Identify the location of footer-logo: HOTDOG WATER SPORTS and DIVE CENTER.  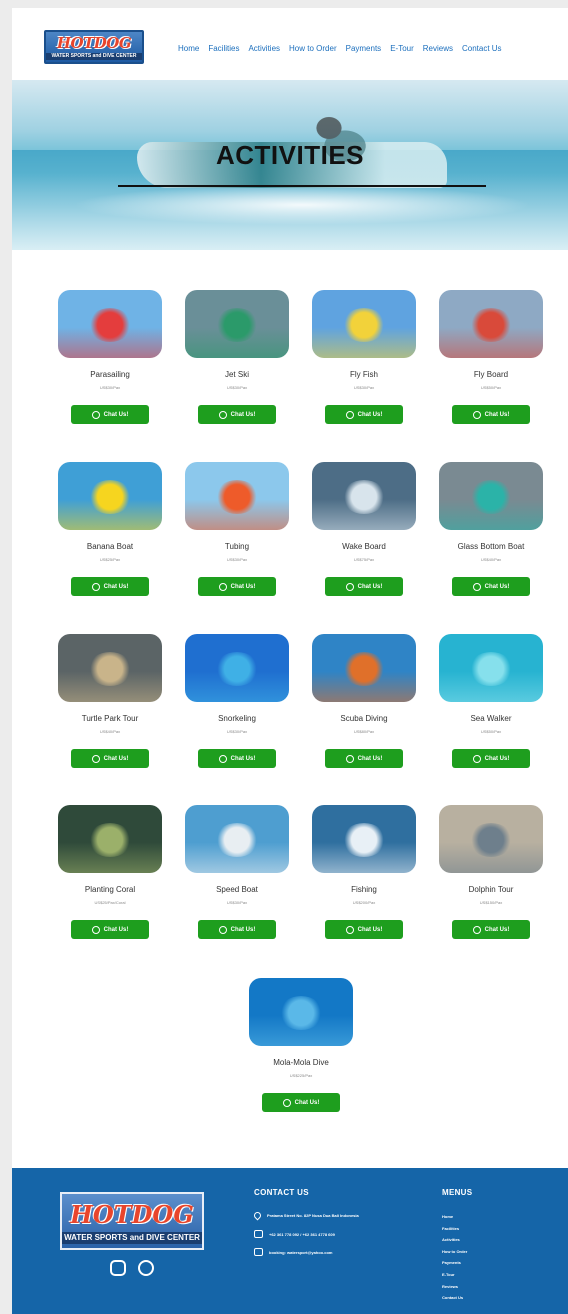
(132, 1221).